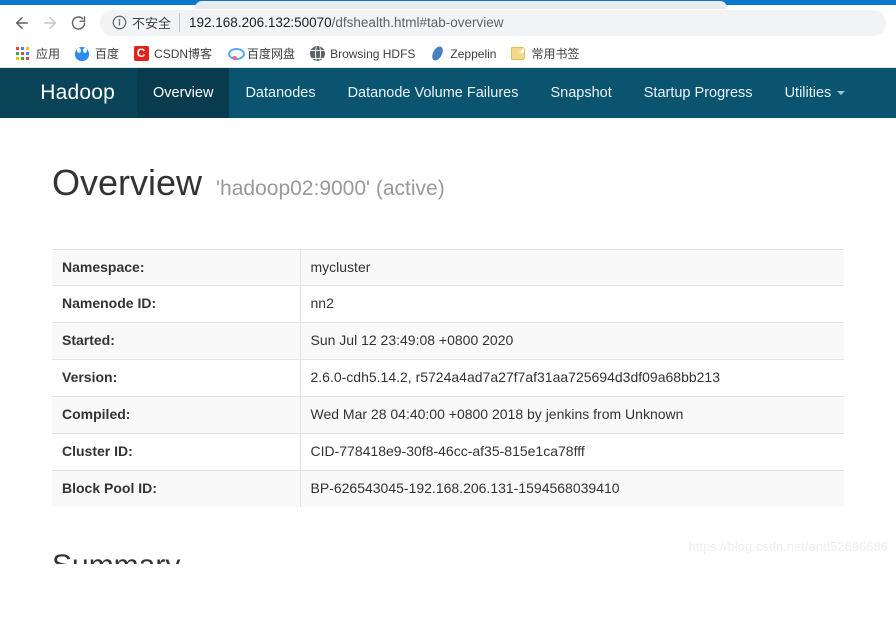  What do you see at coordinates (23, 54) in the screenshot?
I see `apps-grid-icon` at bounding box center [23, 54].